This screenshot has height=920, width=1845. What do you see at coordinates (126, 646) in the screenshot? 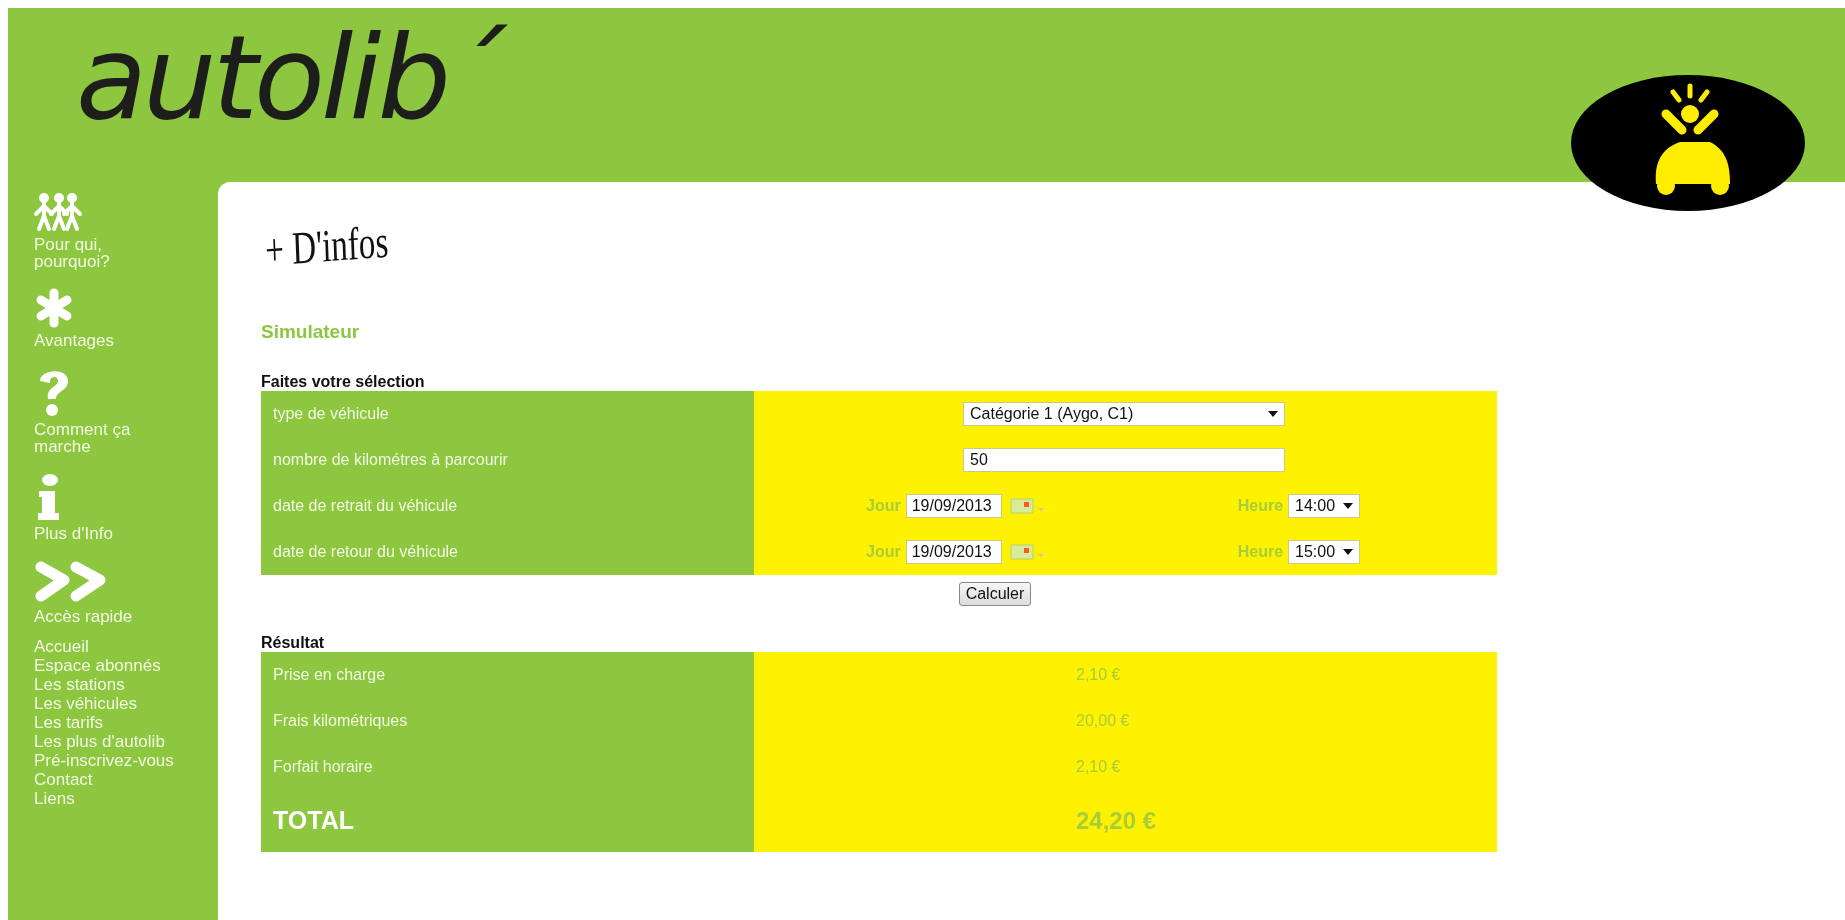
I see `quick-link: Accueil` at bounding box center [126, 646].